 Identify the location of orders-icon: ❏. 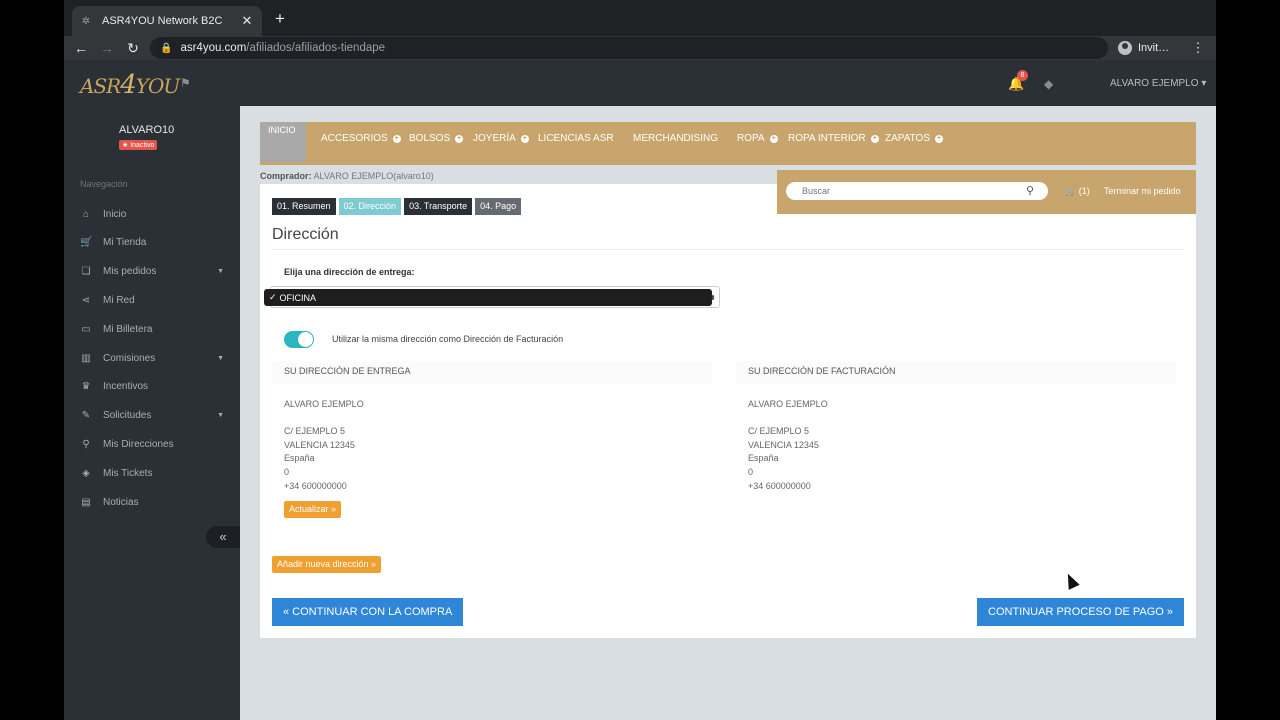
(86, 272).